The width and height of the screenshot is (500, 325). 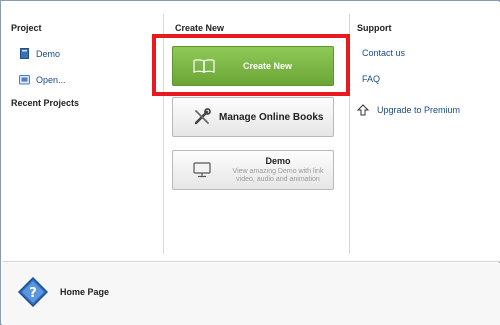 What do you see at coordinates (24, 53) in the screenshot?
I see `book-icon` at bounding box center [24, 53].